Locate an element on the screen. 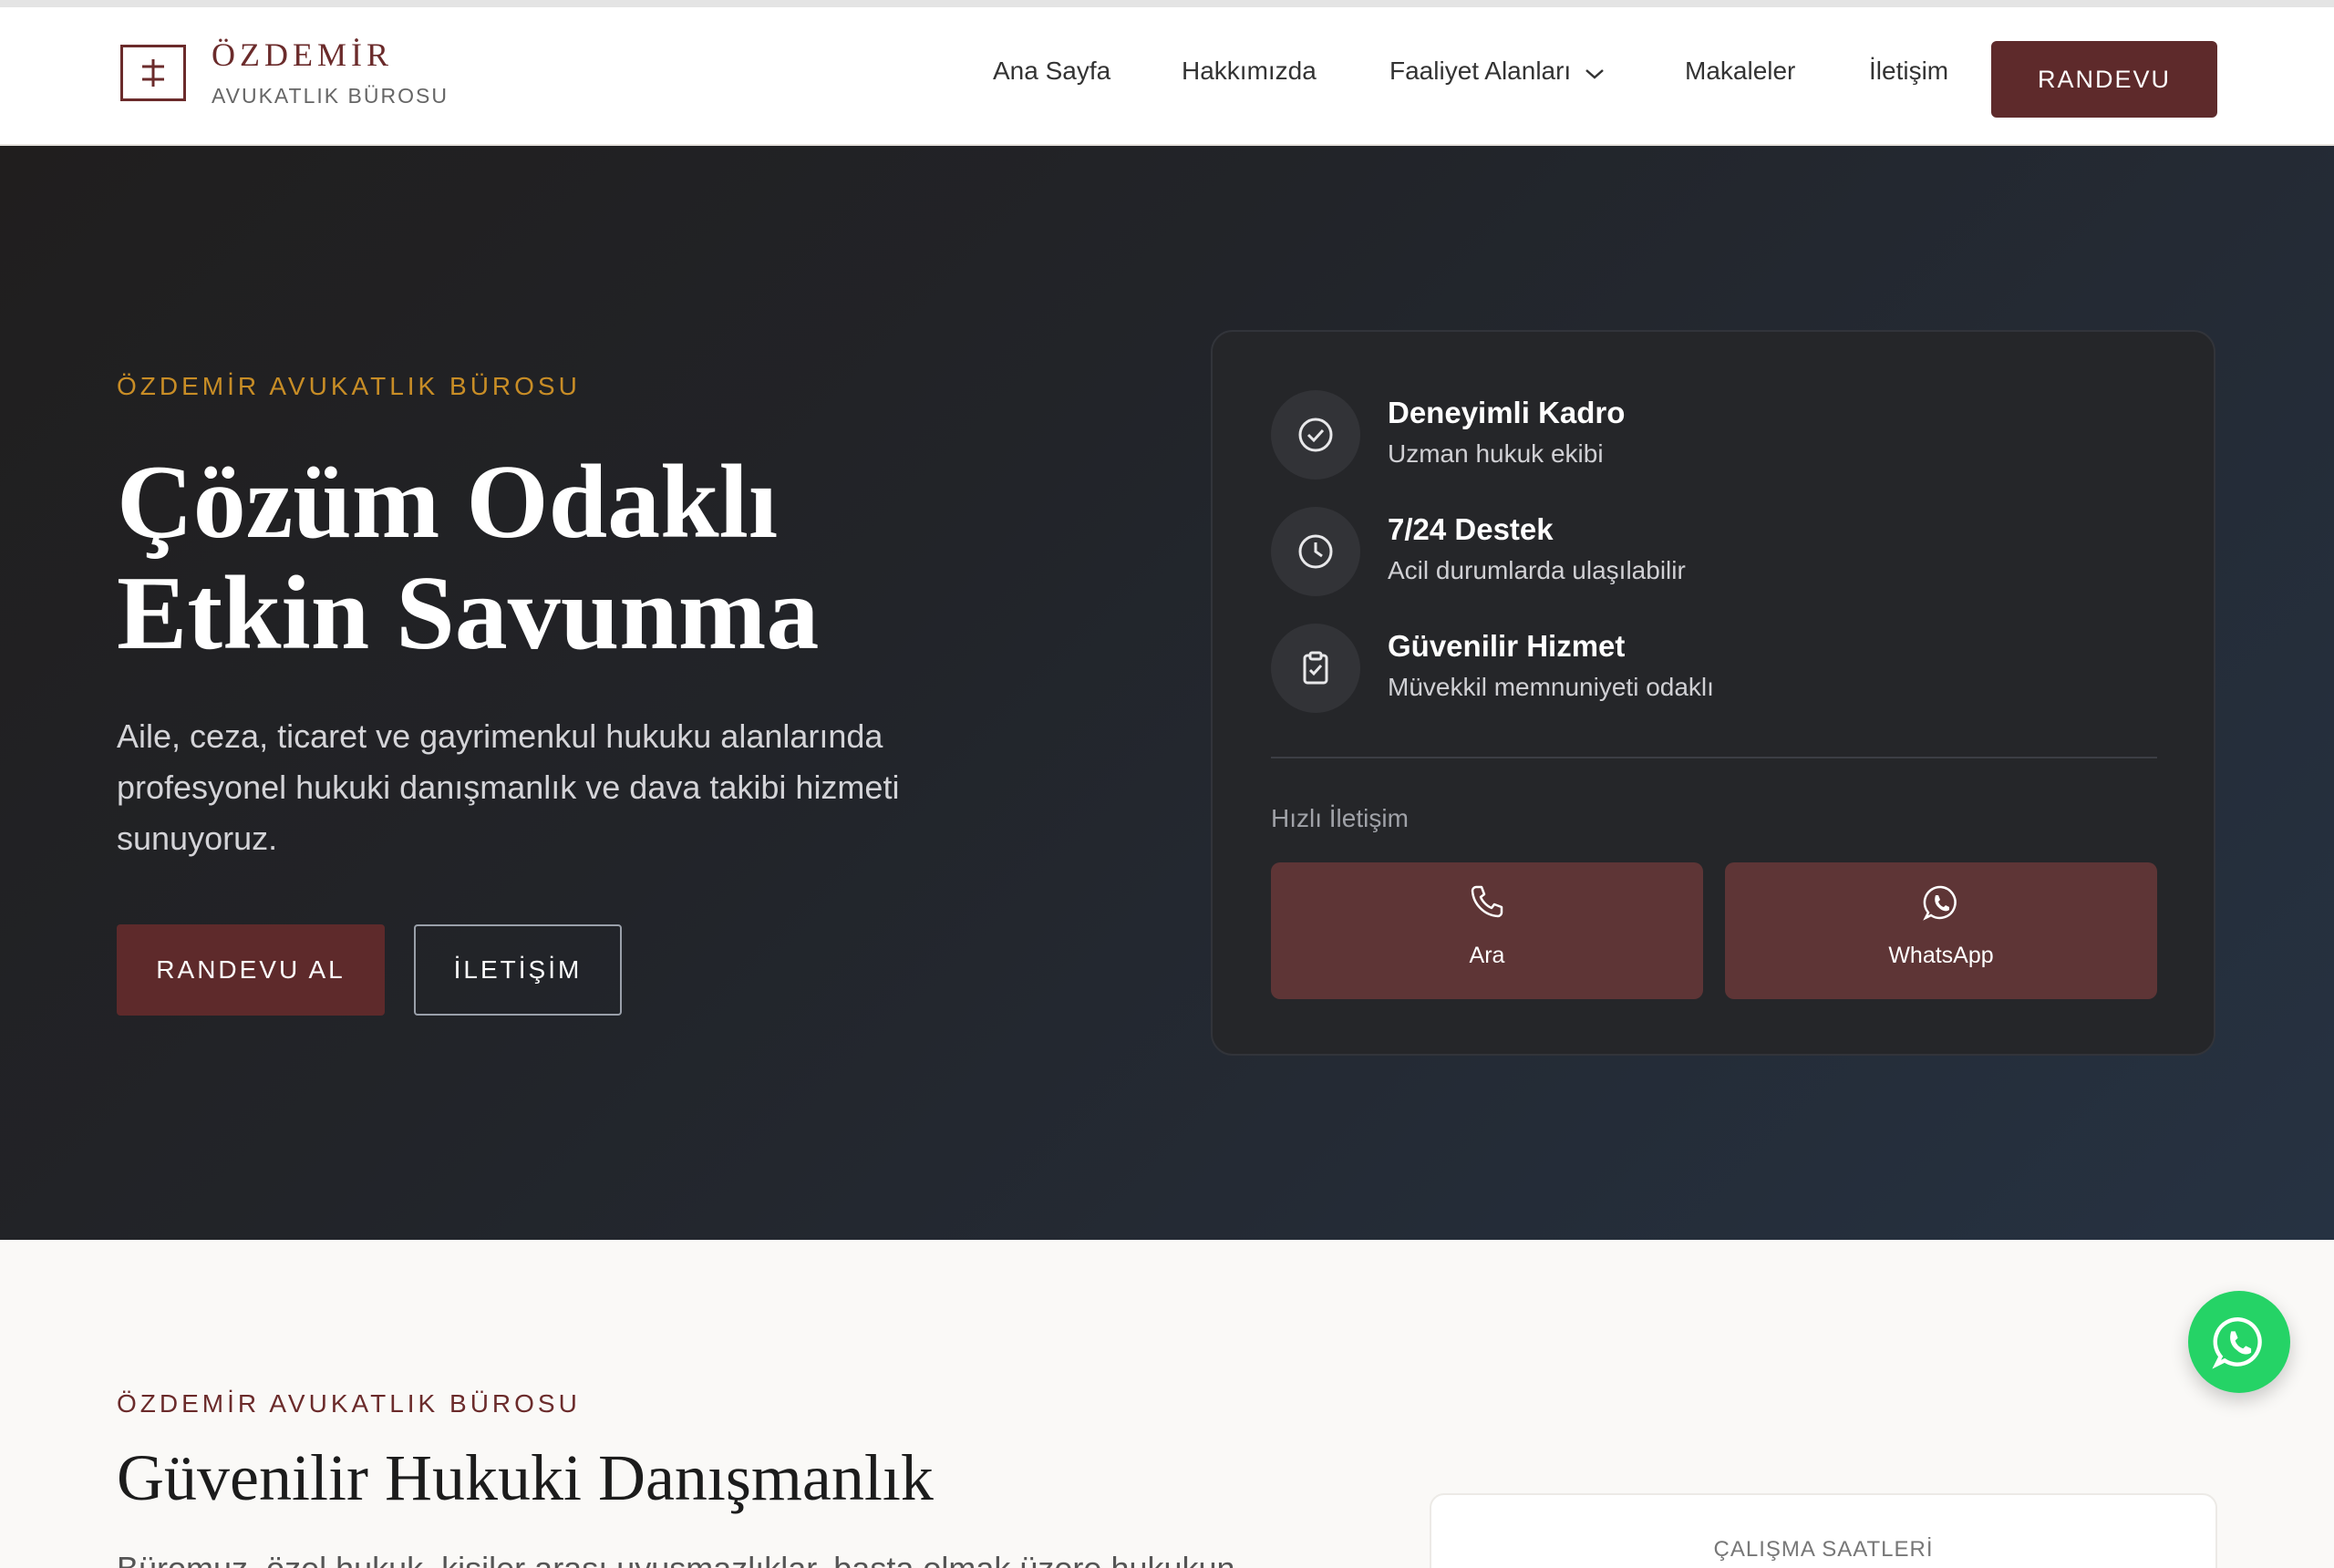 The image size is (2334, 1568). logo-text: ÖZDEMİR AVUKATLIK BÜROSU is located at coordinates (330, 73).